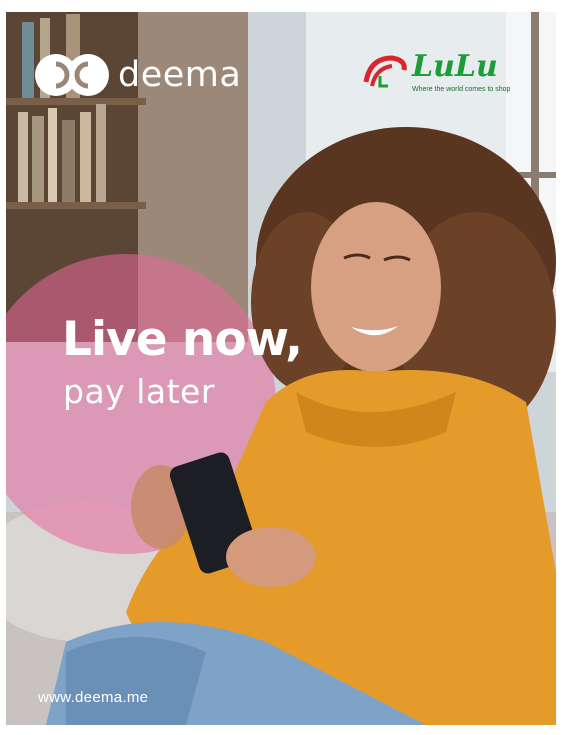  What do you see at coordinates (455, 66) in the screenshot?
I see `lulu-wordmark: LuLu` at bounding box center [455, 66].